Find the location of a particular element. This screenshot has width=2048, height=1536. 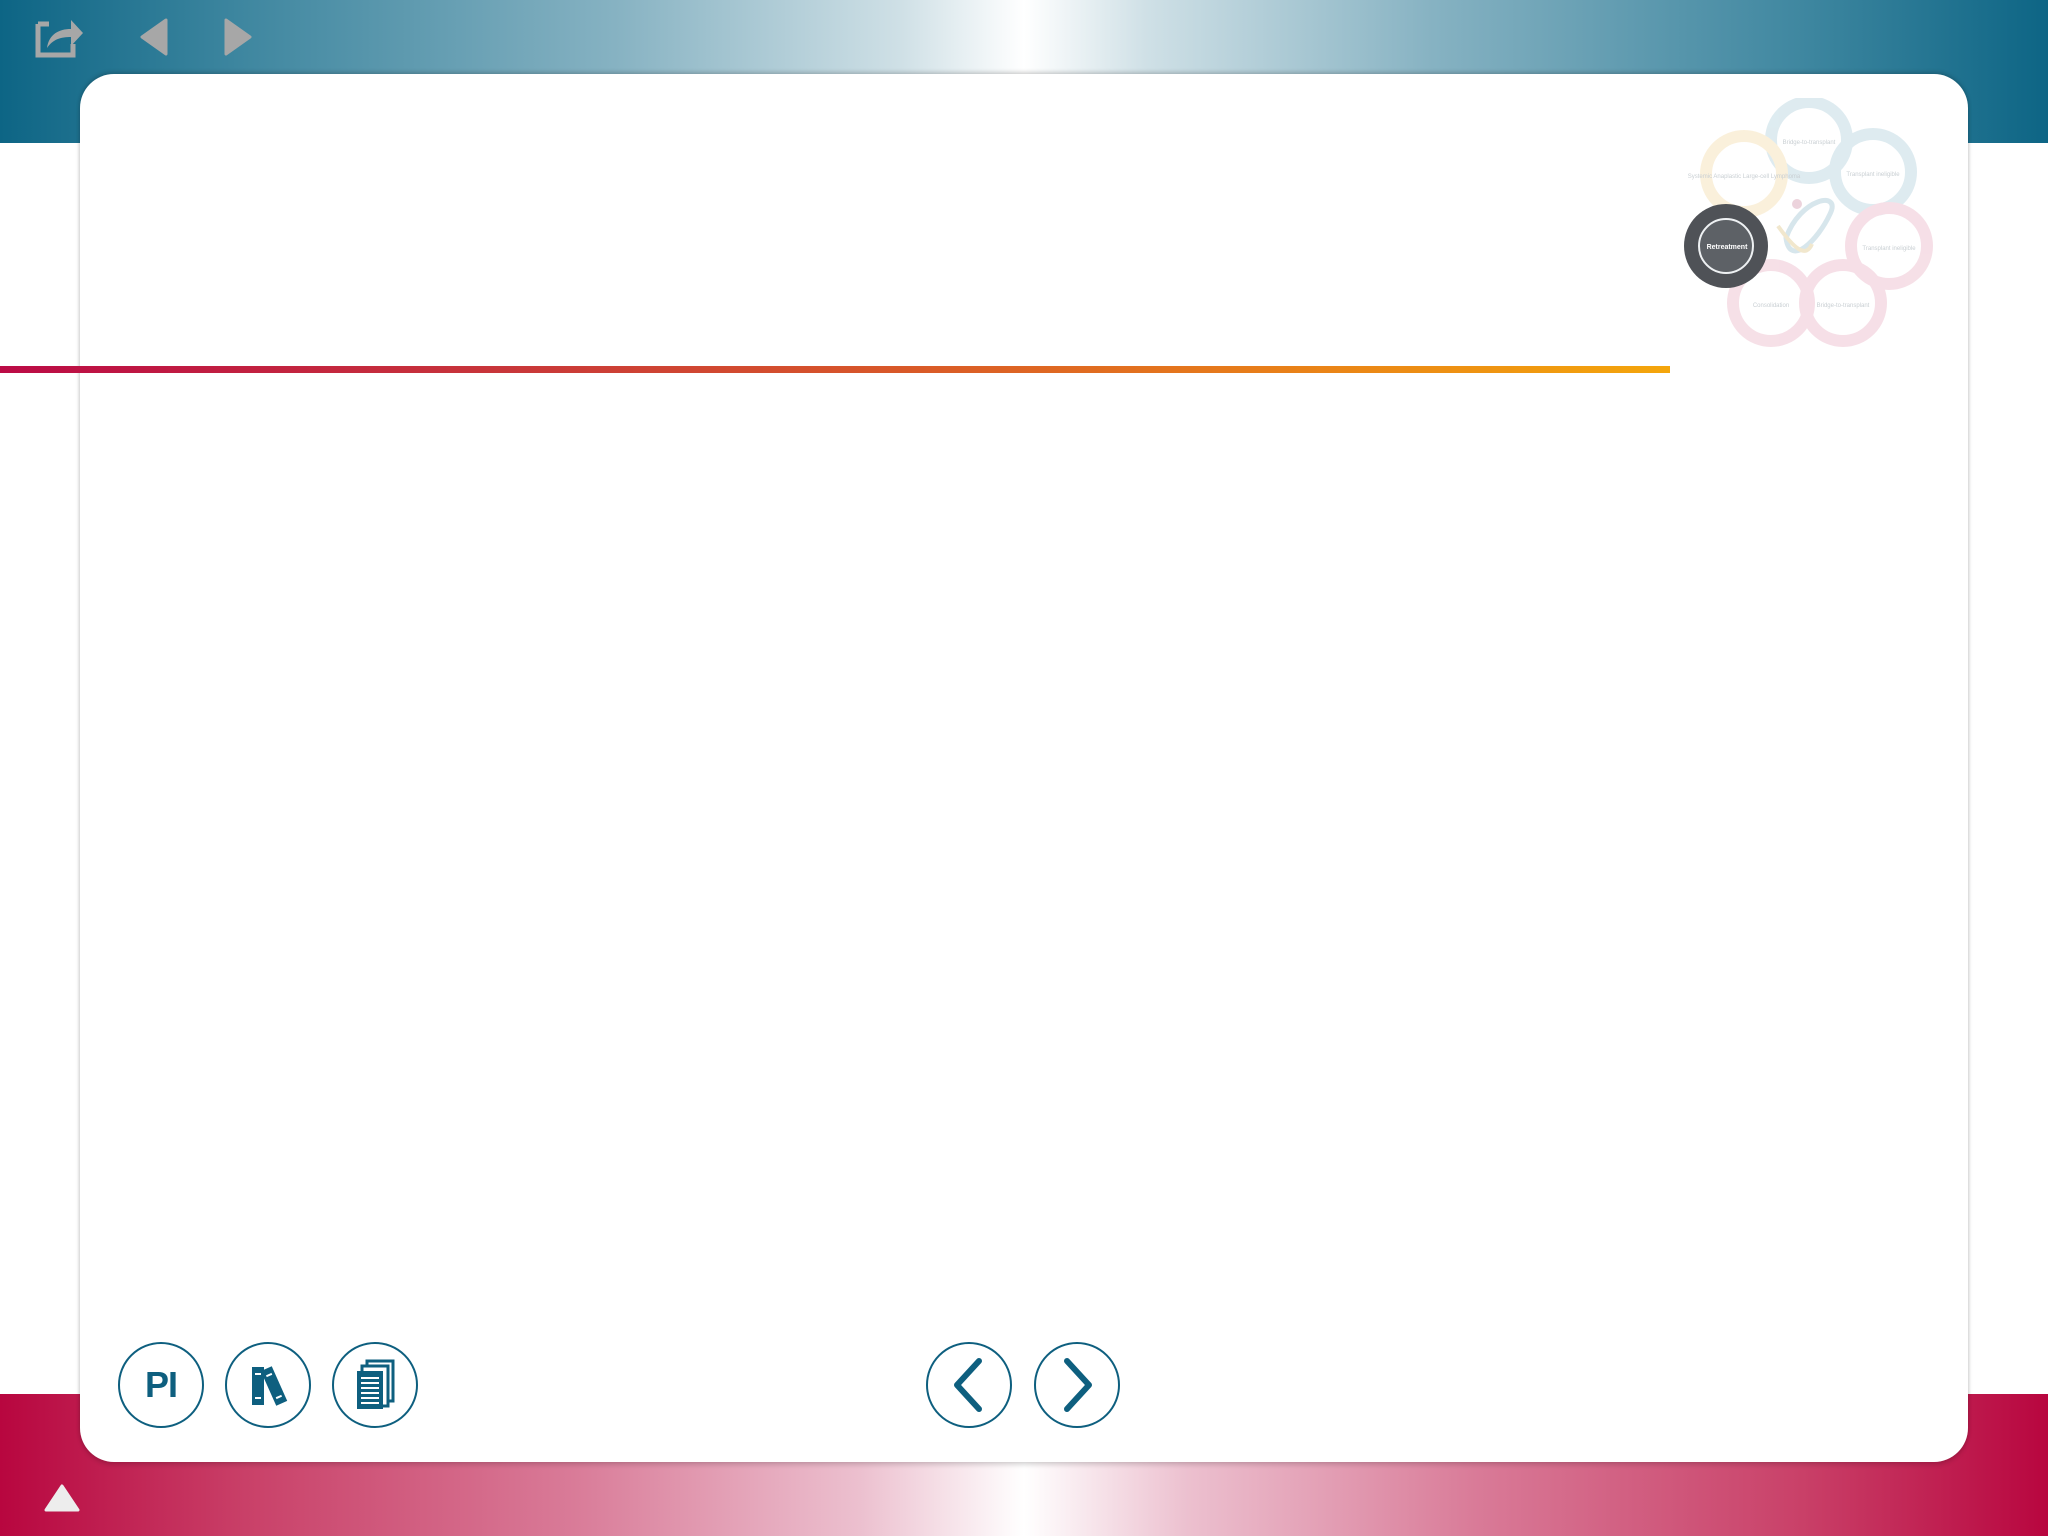

section-divider is located at coordinates (835, 369).